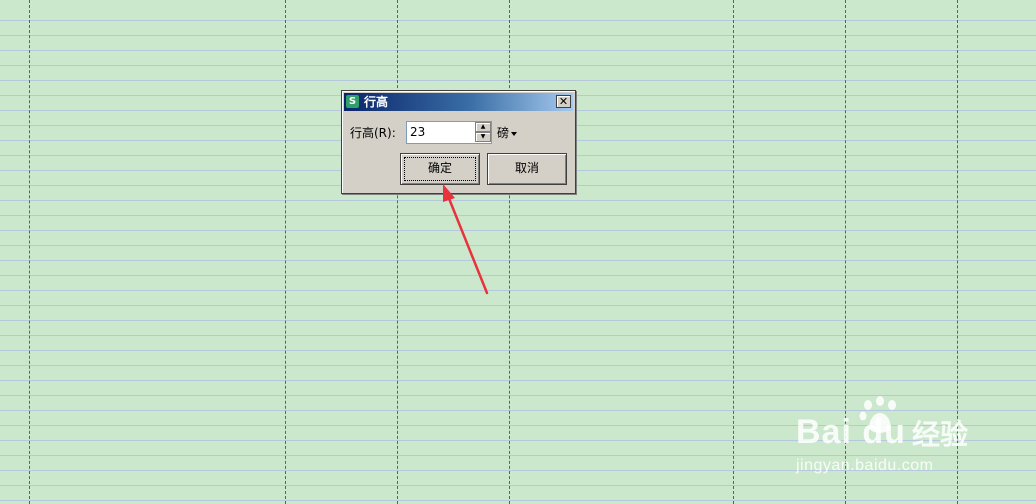 Image resolution: width=1036 pixels, height=504 pixels. I want to click on chevron-down-icon, so click(514, 133).